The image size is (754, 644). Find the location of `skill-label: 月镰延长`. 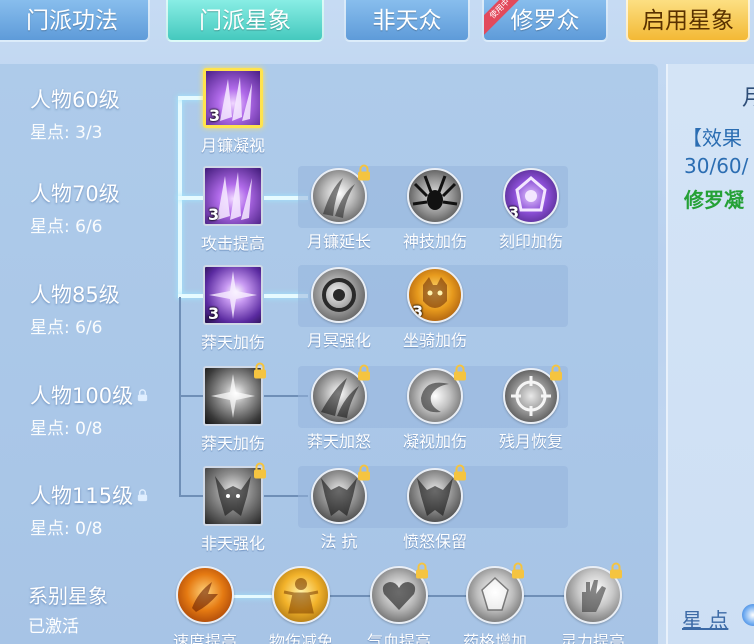

skill-label: 月镰延长 is located at coordinates (338, 241).